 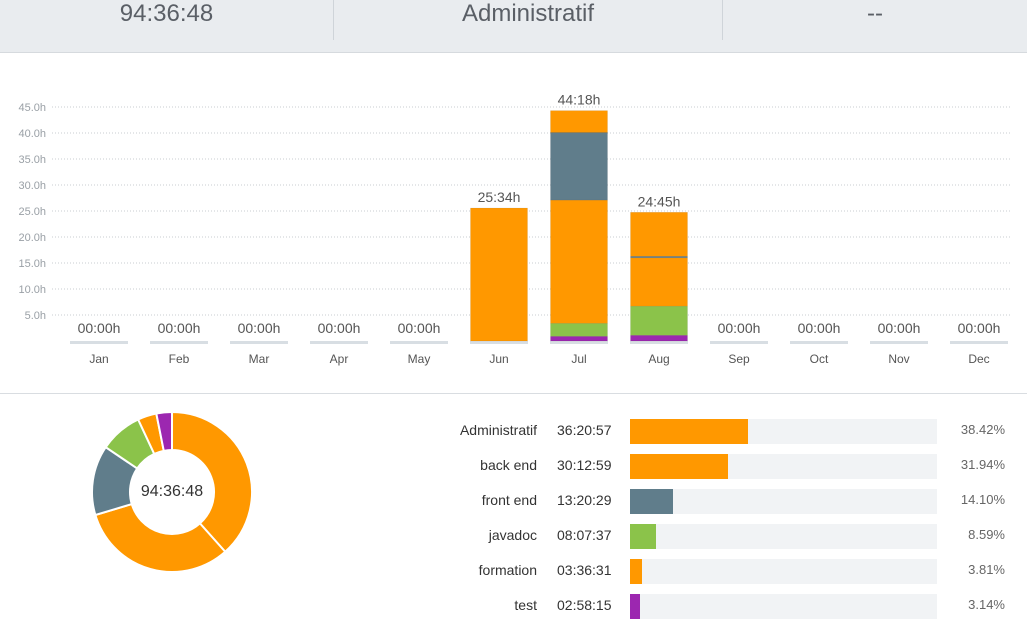 I want to click on y-tick-label: 20.0h, so click(x=32, y=238).